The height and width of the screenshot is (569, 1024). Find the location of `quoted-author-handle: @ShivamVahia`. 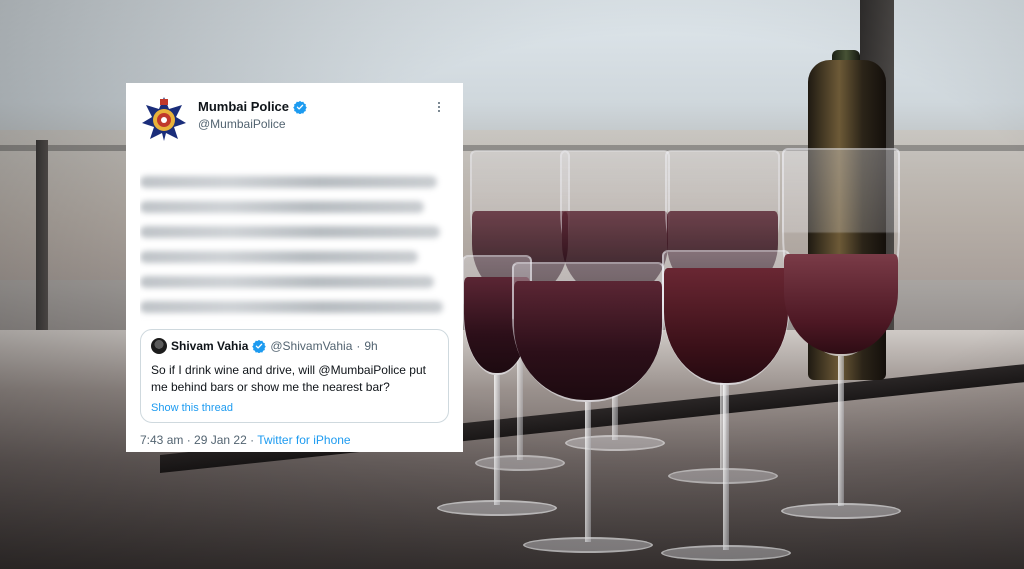

quoted-author-handle: @ShivamVahia is located at coordinates (311, 346).